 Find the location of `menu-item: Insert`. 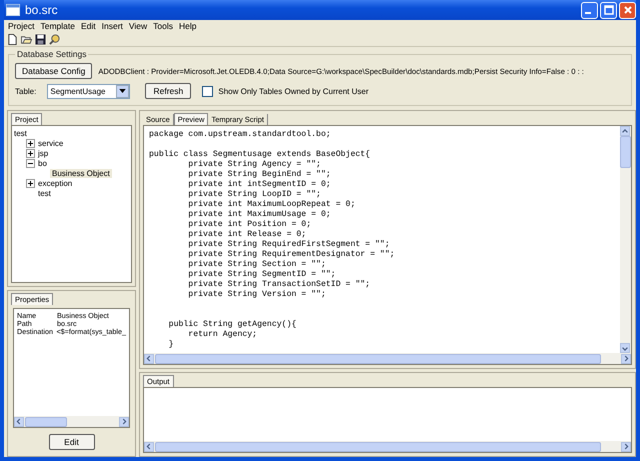

menu-item: Insert is located at coordinates (112, 26).